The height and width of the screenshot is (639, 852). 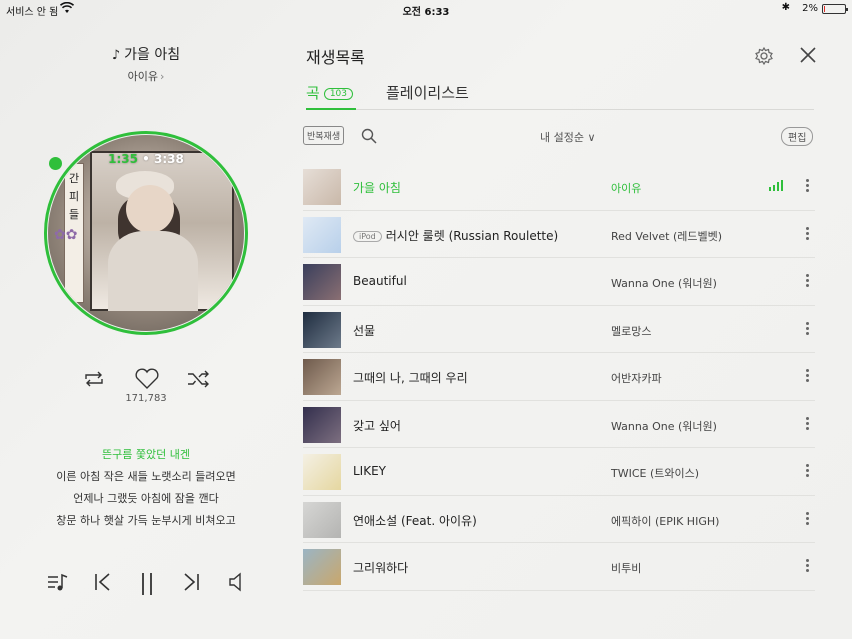 What do you see at coordinates (631, 331) in the screenshot?
I see `song-artist: 멜로망스` at bounding box center [631, 331].